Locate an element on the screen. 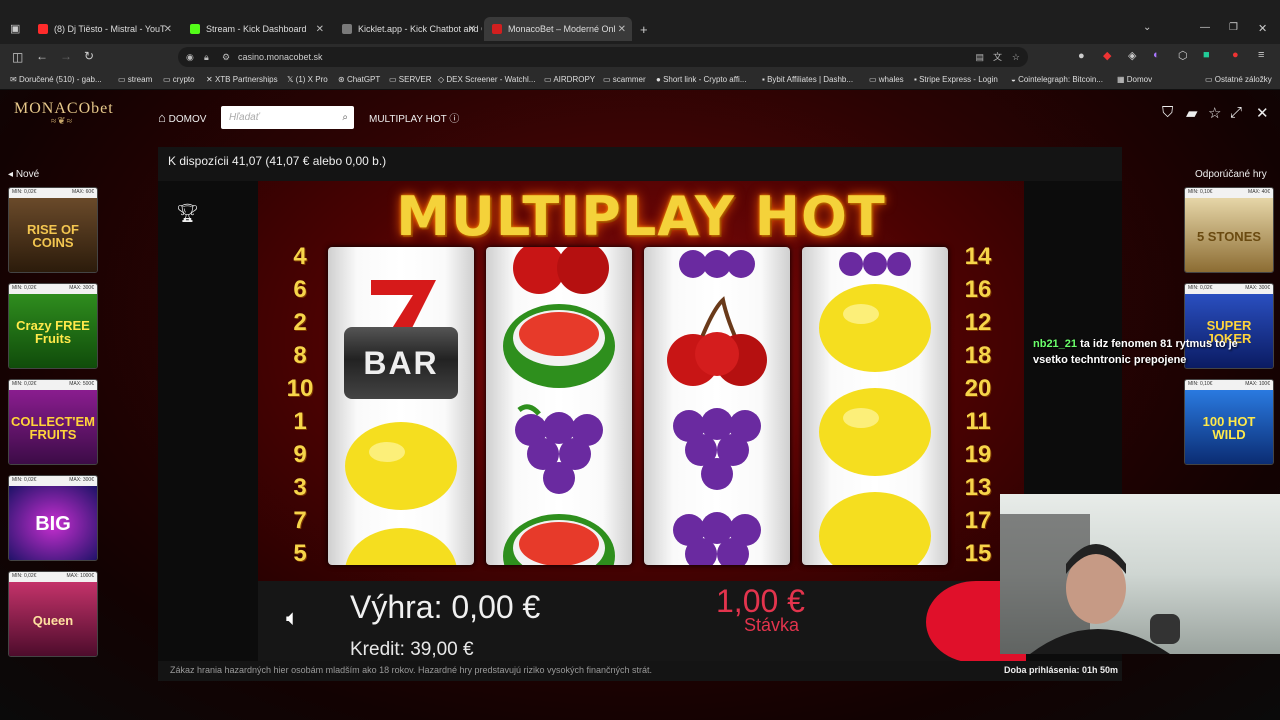 This screenshot has height=720, width=1280. window-close-icon: ✕ is located at coordinates (1262, 28).